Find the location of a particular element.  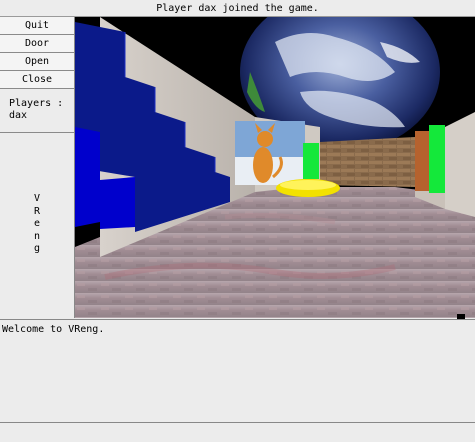

player-name: dax is located at coordinates (41, 116).